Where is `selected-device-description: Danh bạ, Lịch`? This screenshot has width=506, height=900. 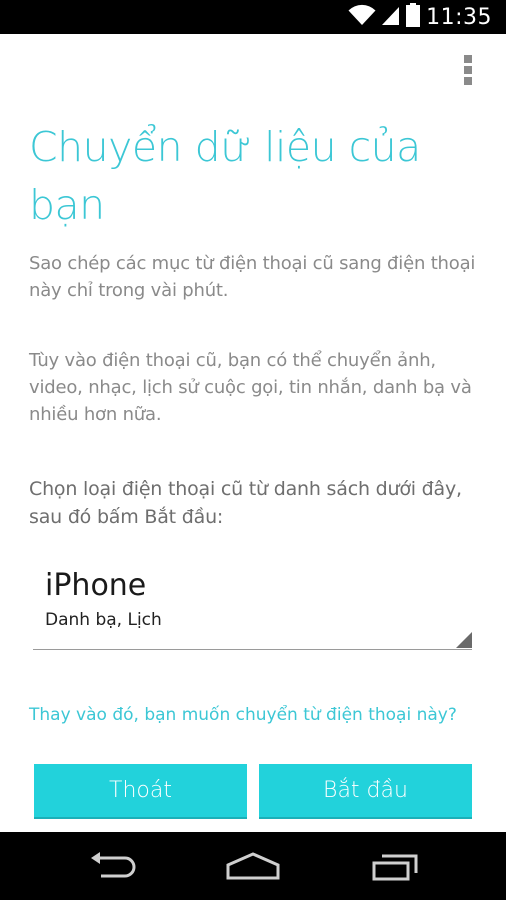 selected-device-description: Danh bạ, Lịch is located at coordinates (103, 620).